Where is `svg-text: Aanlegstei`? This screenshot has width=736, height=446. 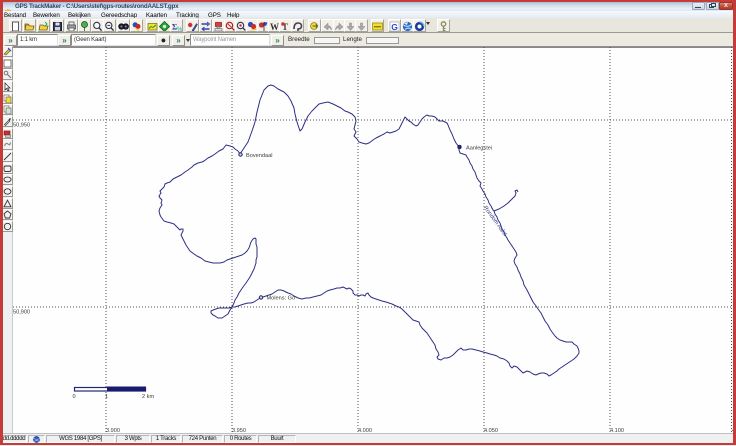
svg-text: Aanlegstei is located at coordinates (479, 149).